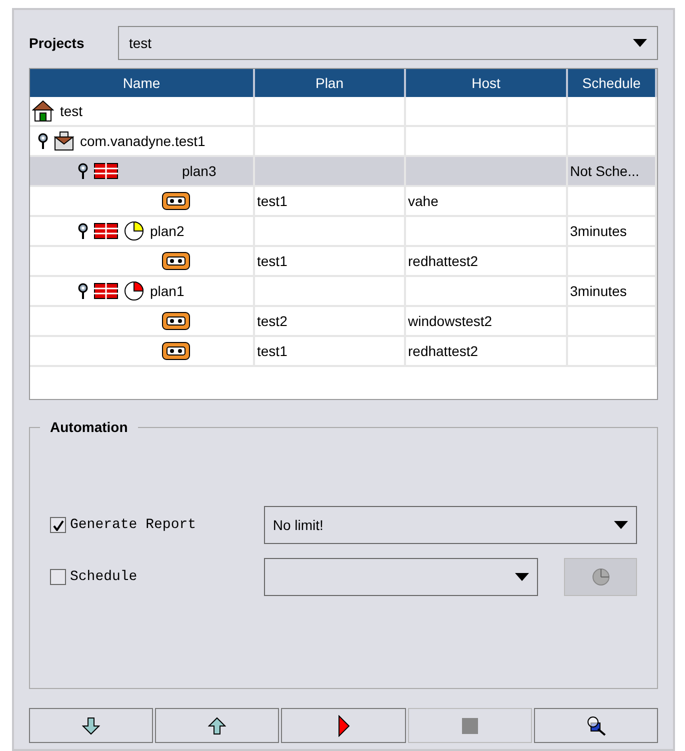 This screenshot has width=685, height=751. What do you see at coordinates (198, 171) in the screenshot?
I see `tree-node-label: plan3` at bounding box center [198, 171].